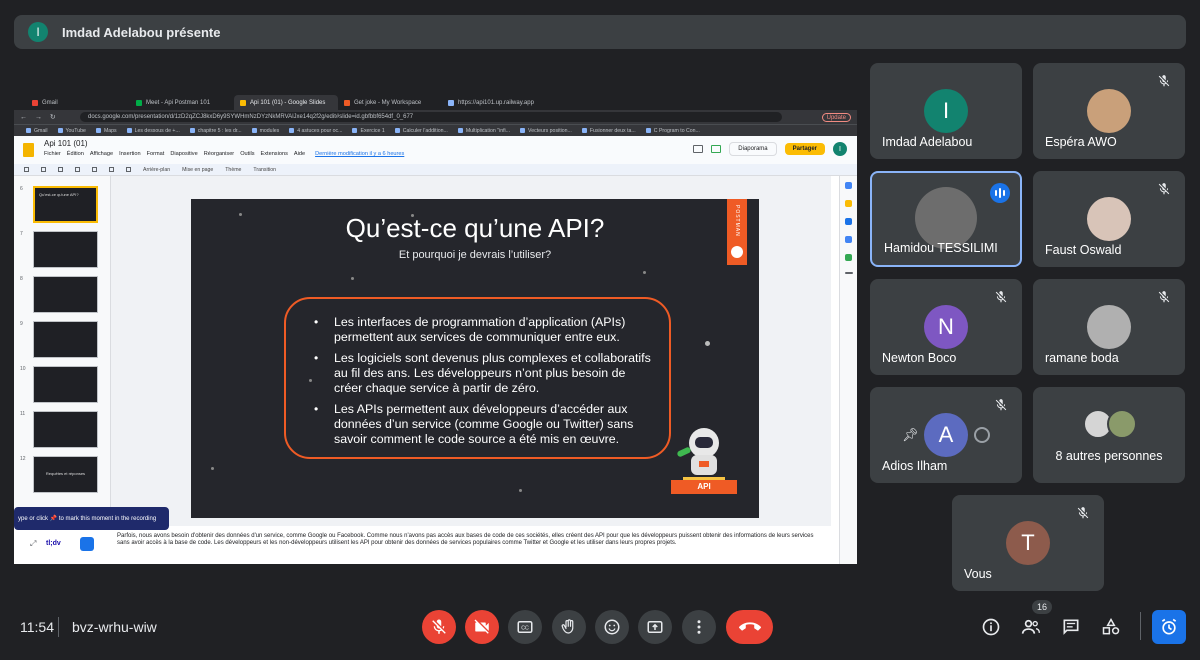 The image size is (1200, 660). I want to click on slide-thumbnail: 8, so click(59, 294).